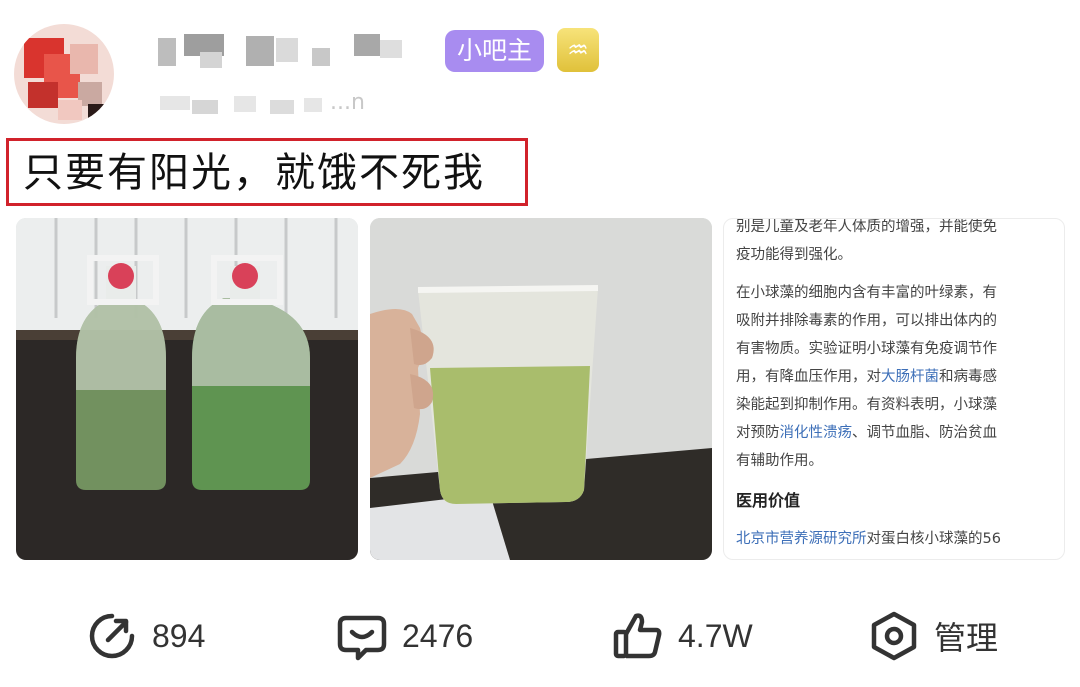 The width and height of the screenshot is (1080, 687). I want to click on post-meta-blurred: ...n, so click(260, 103).